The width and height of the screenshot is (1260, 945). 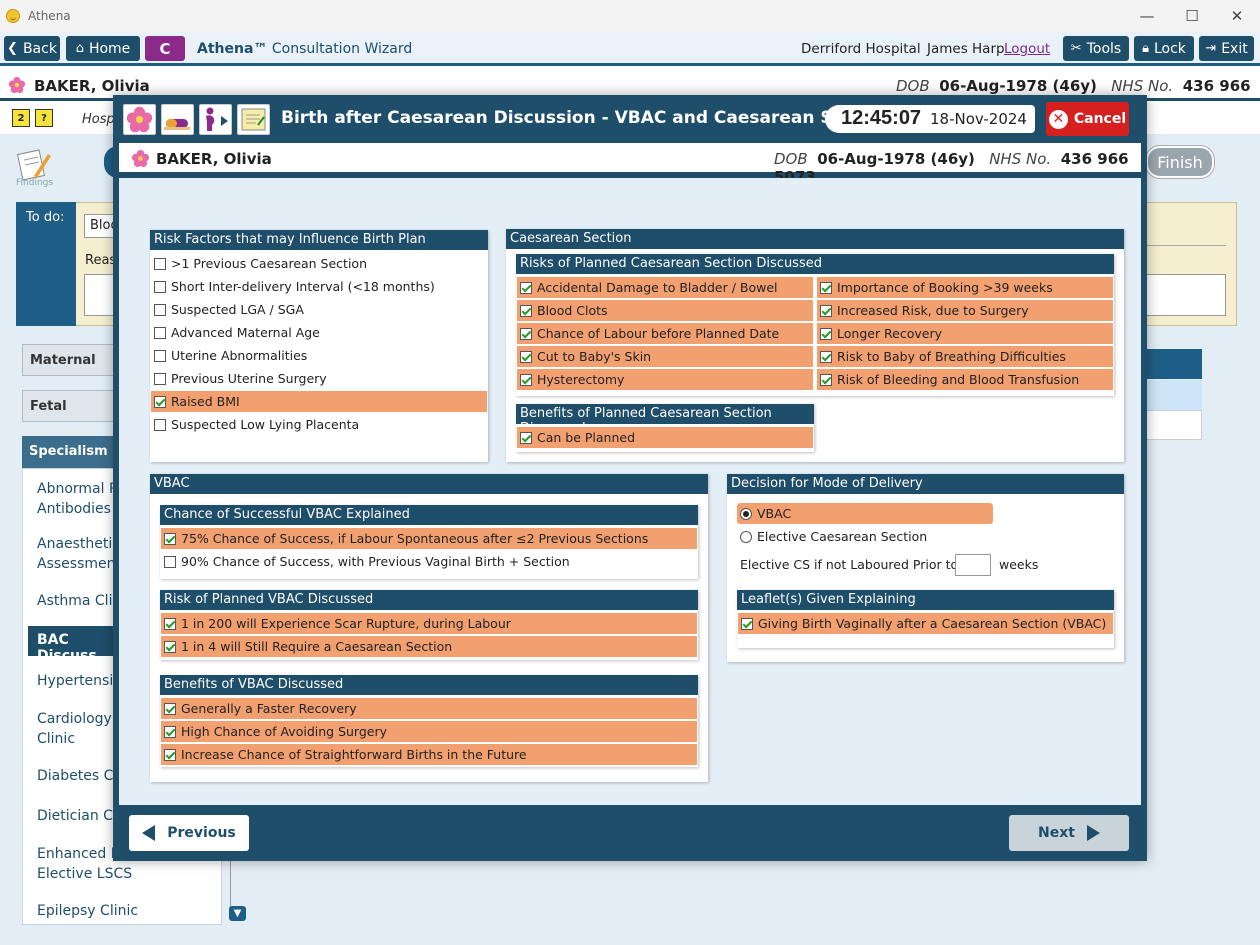 What do you see at coordinates (215, 119) in the screenshot?
I see `pregnancy-icon` at bounding box center [215, 119].